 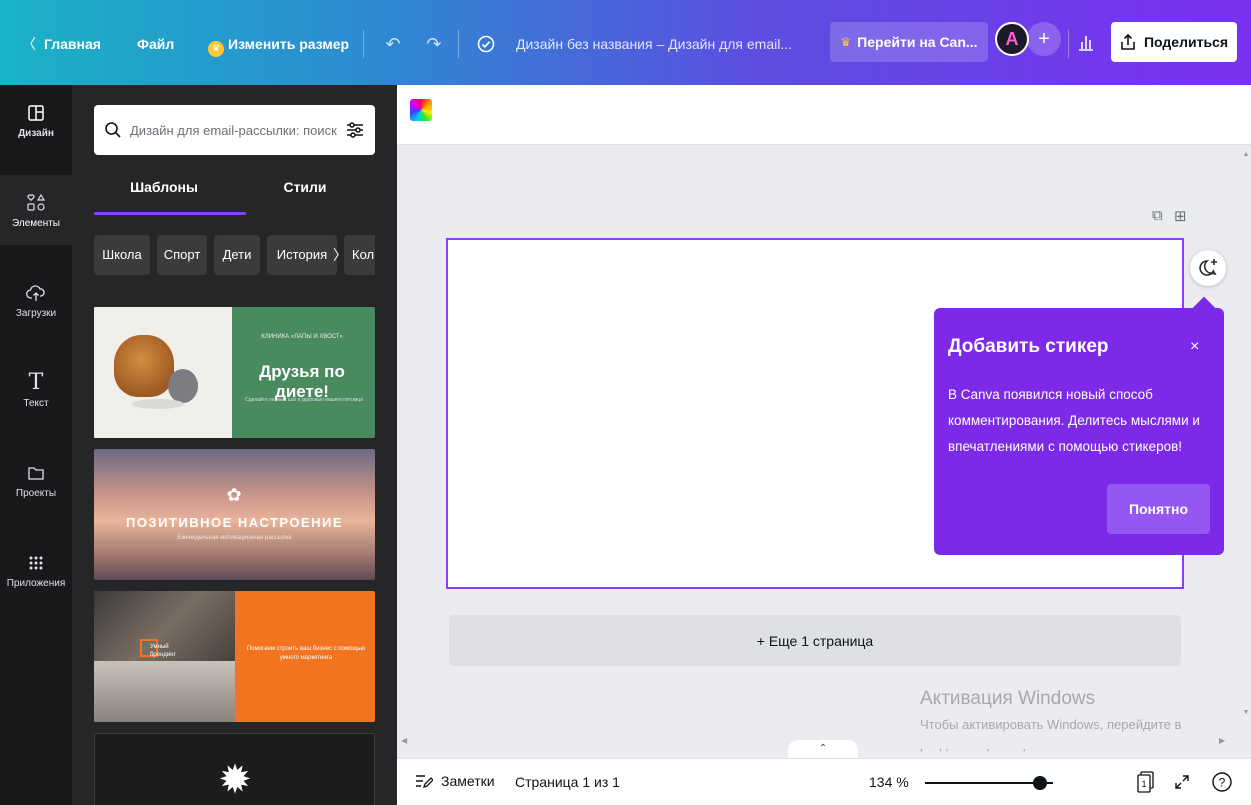 What do you see at coordinates (343, 255) in the screenshot?
I see `chevron-right-icon: 〉` at bounding box center [343, 255].